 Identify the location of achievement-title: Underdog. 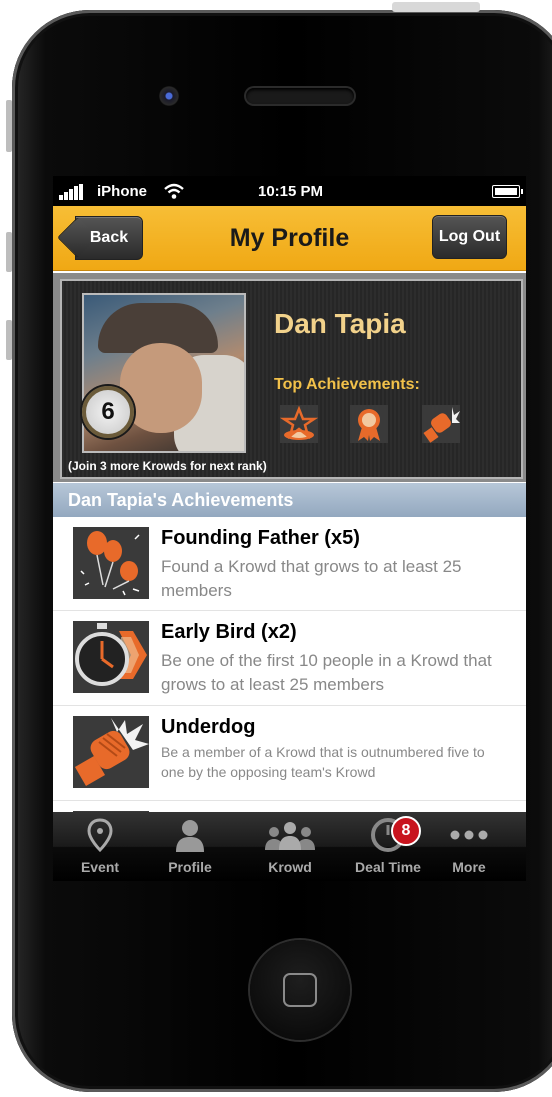
(208, 727).